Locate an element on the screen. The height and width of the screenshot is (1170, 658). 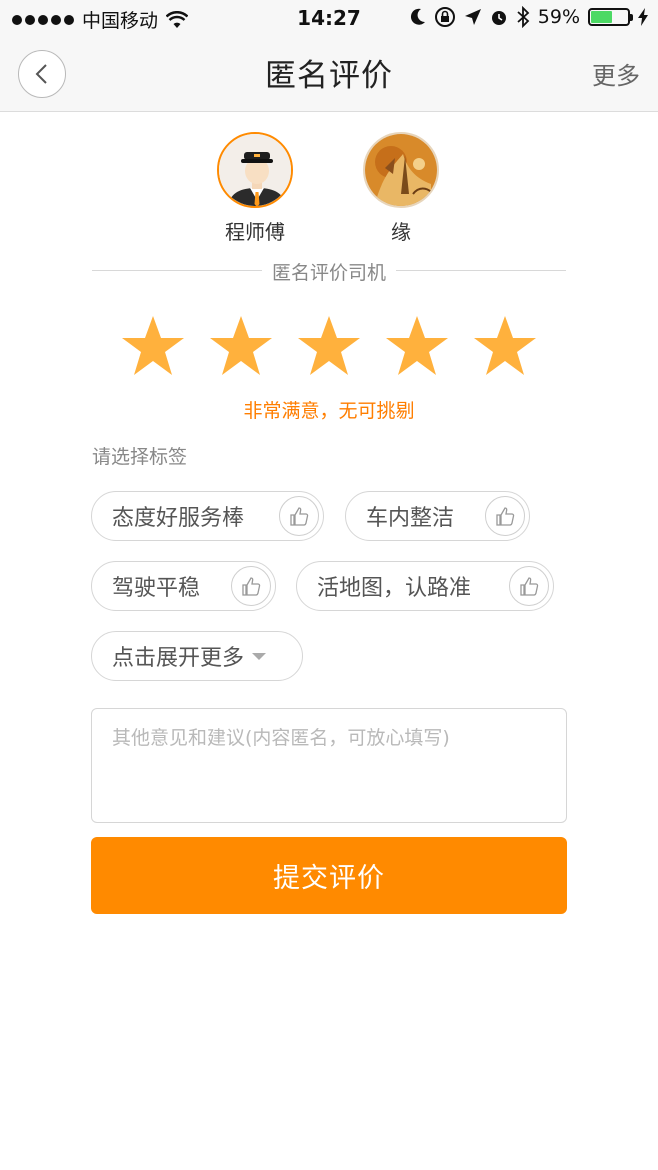
tag-attitude: 态度好服务棒 is located at coordinates (207, 516).